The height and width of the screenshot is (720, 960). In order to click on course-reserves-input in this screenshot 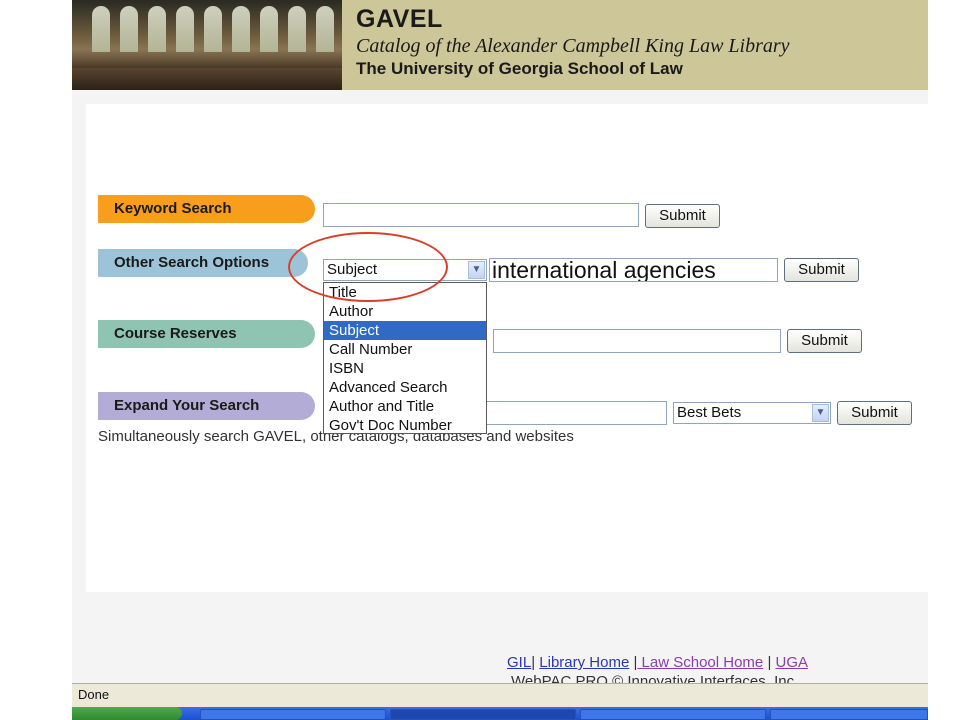, I will do `click(637, 341)`.